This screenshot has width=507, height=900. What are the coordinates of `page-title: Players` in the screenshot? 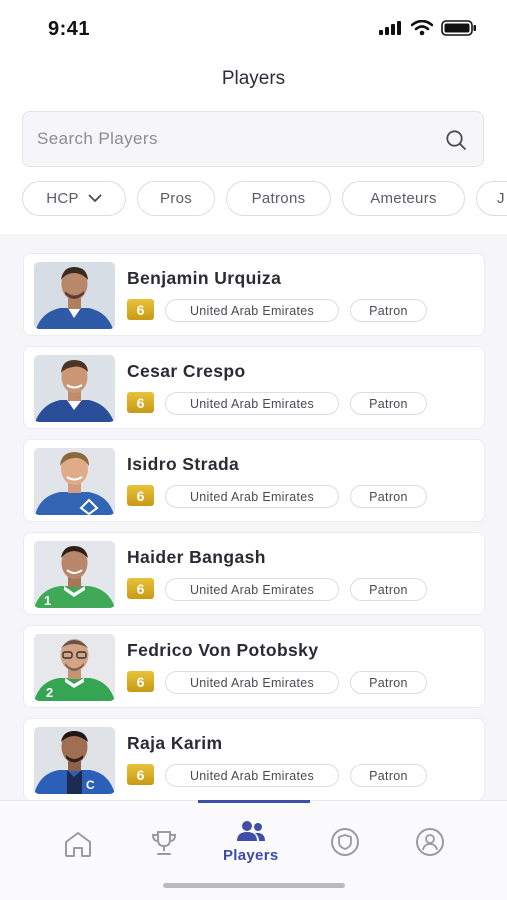 It's located at (253, 78).